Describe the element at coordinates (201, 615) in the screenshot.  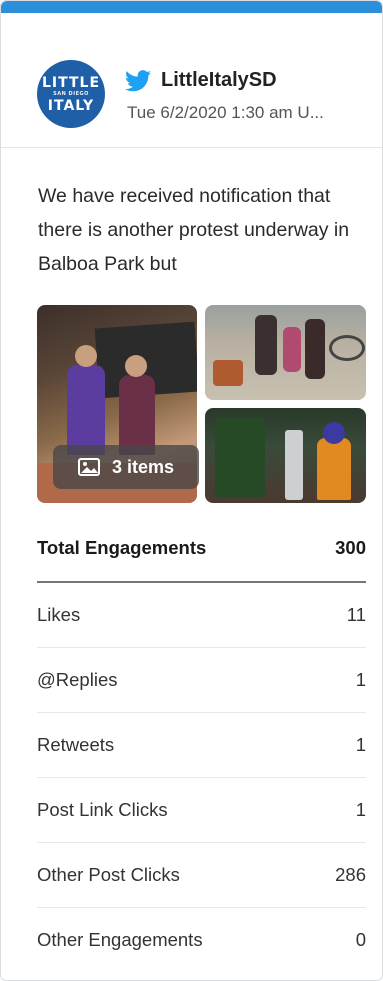
I see `stat-row-likes: Likes 11` at that location.